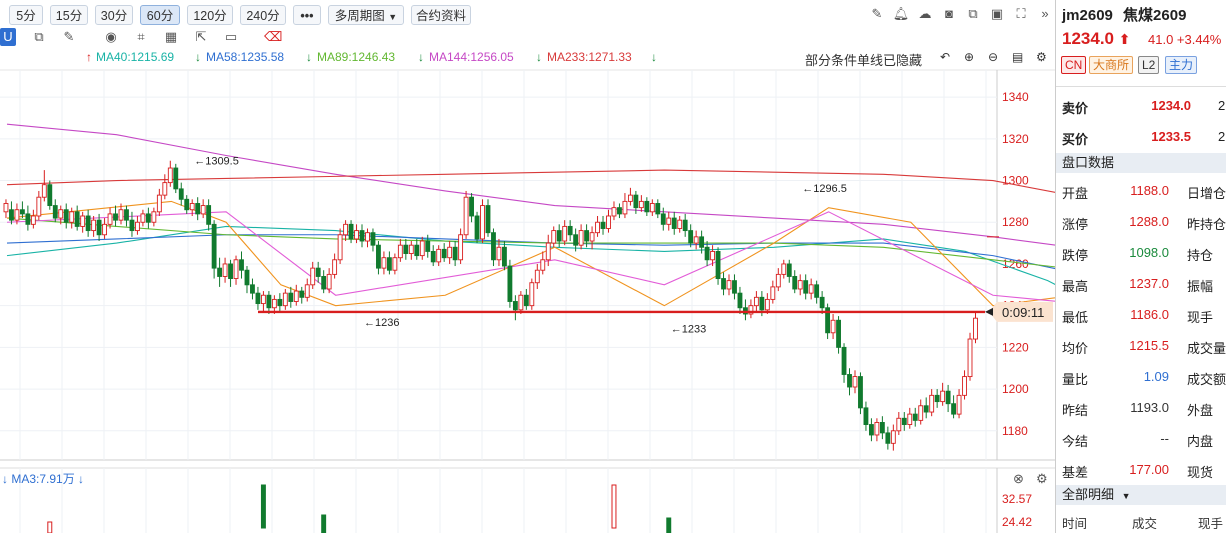 The image size is (1226, 533). Describe the element at coordinates (141, 37) in the screenshot. I see `layout-icon: ⌗` at that location.